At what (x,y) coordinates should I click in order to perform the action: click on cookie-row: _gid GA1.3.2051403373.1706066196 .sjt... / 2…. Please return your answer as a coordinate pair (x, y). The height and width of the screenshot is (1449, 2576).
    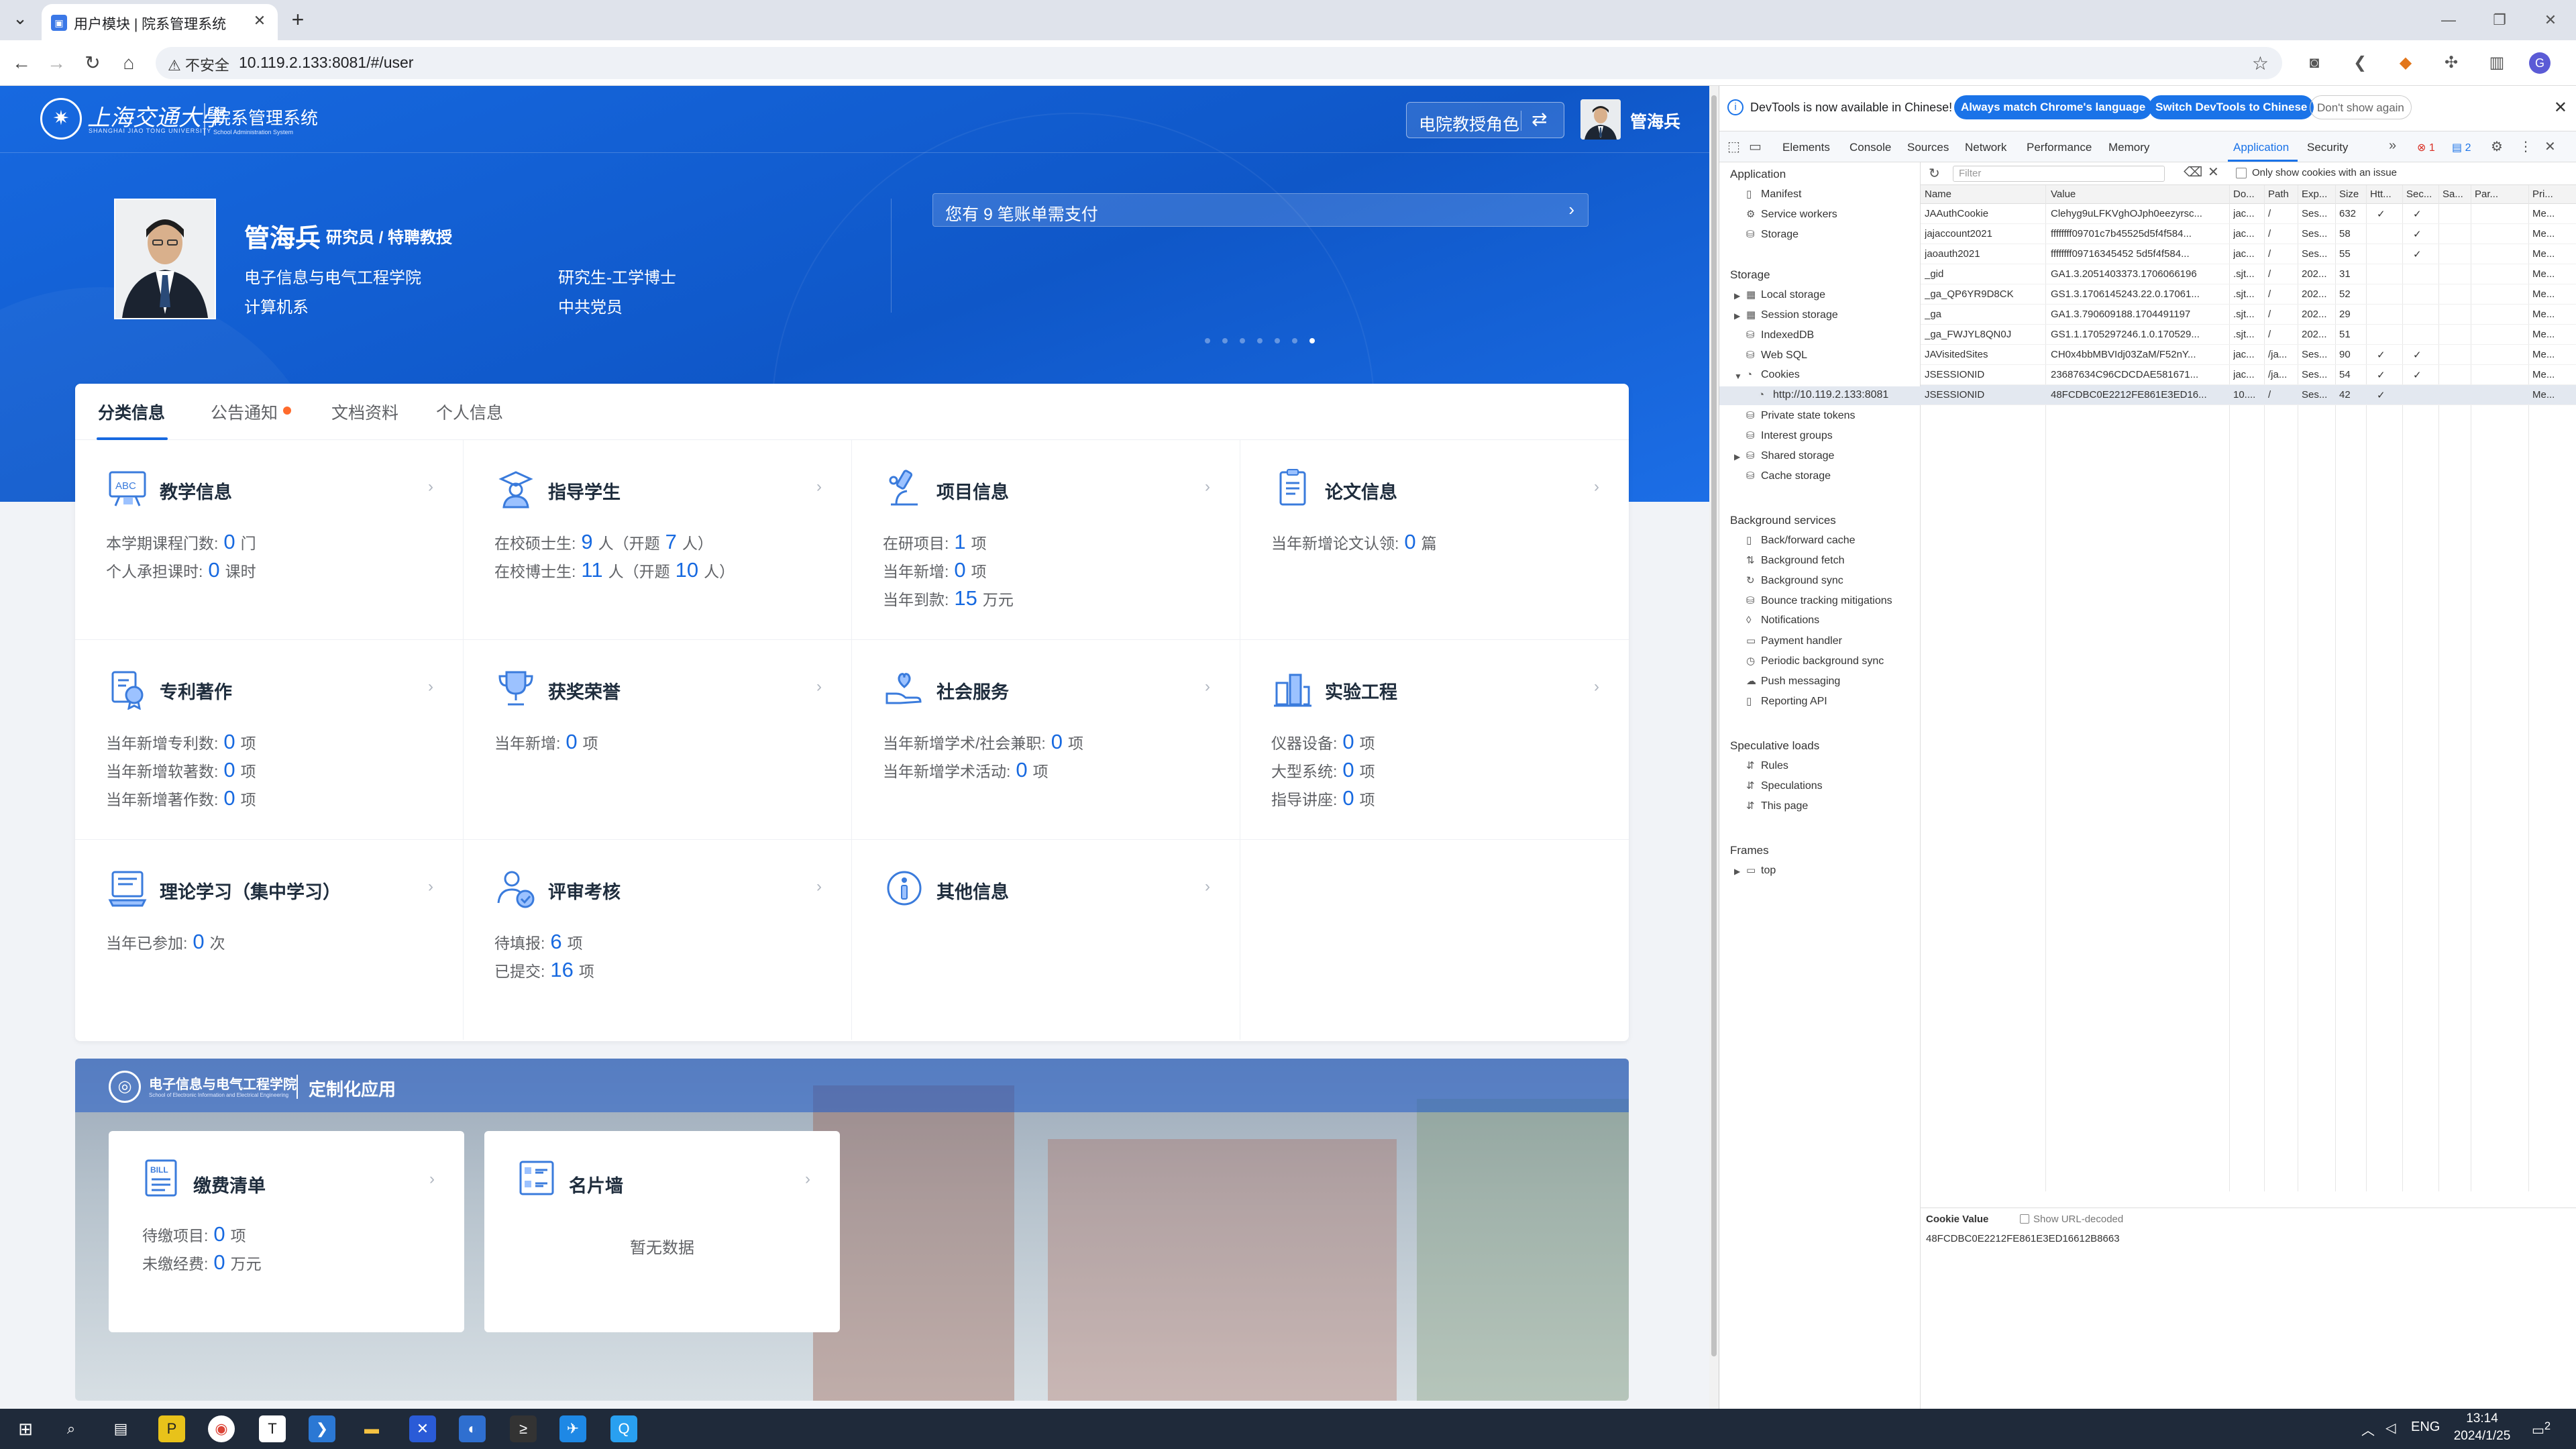
    Looking at the image, I should click on (2248, 274).